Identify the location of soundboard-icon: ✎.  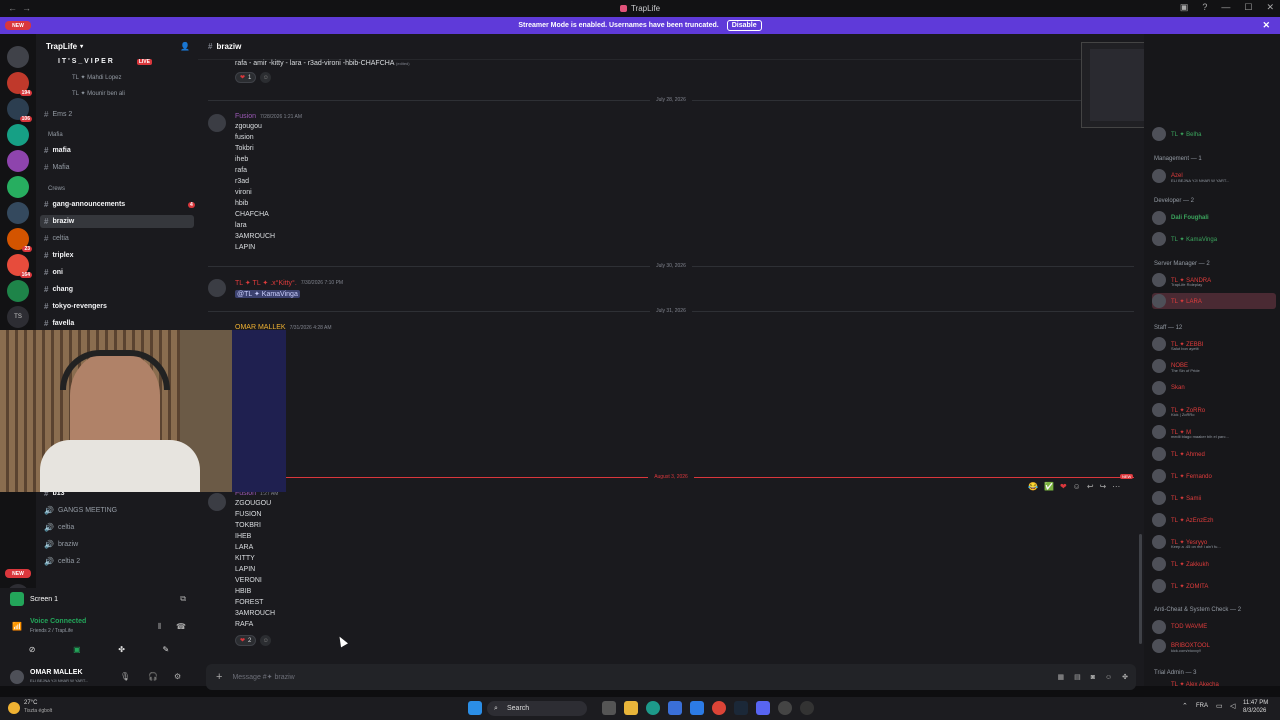
(165, 649).